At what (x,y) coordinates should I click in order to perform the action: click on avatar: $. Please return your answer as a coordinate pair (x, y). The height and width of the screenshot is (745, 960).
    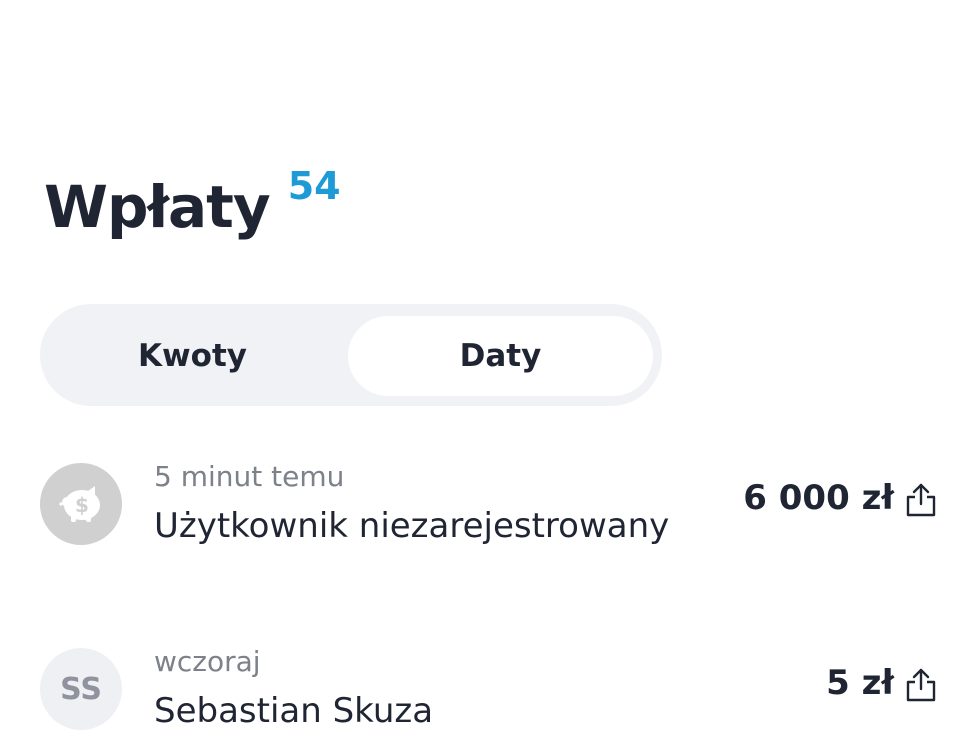
    Looking at the image, I should click on (81, 504).